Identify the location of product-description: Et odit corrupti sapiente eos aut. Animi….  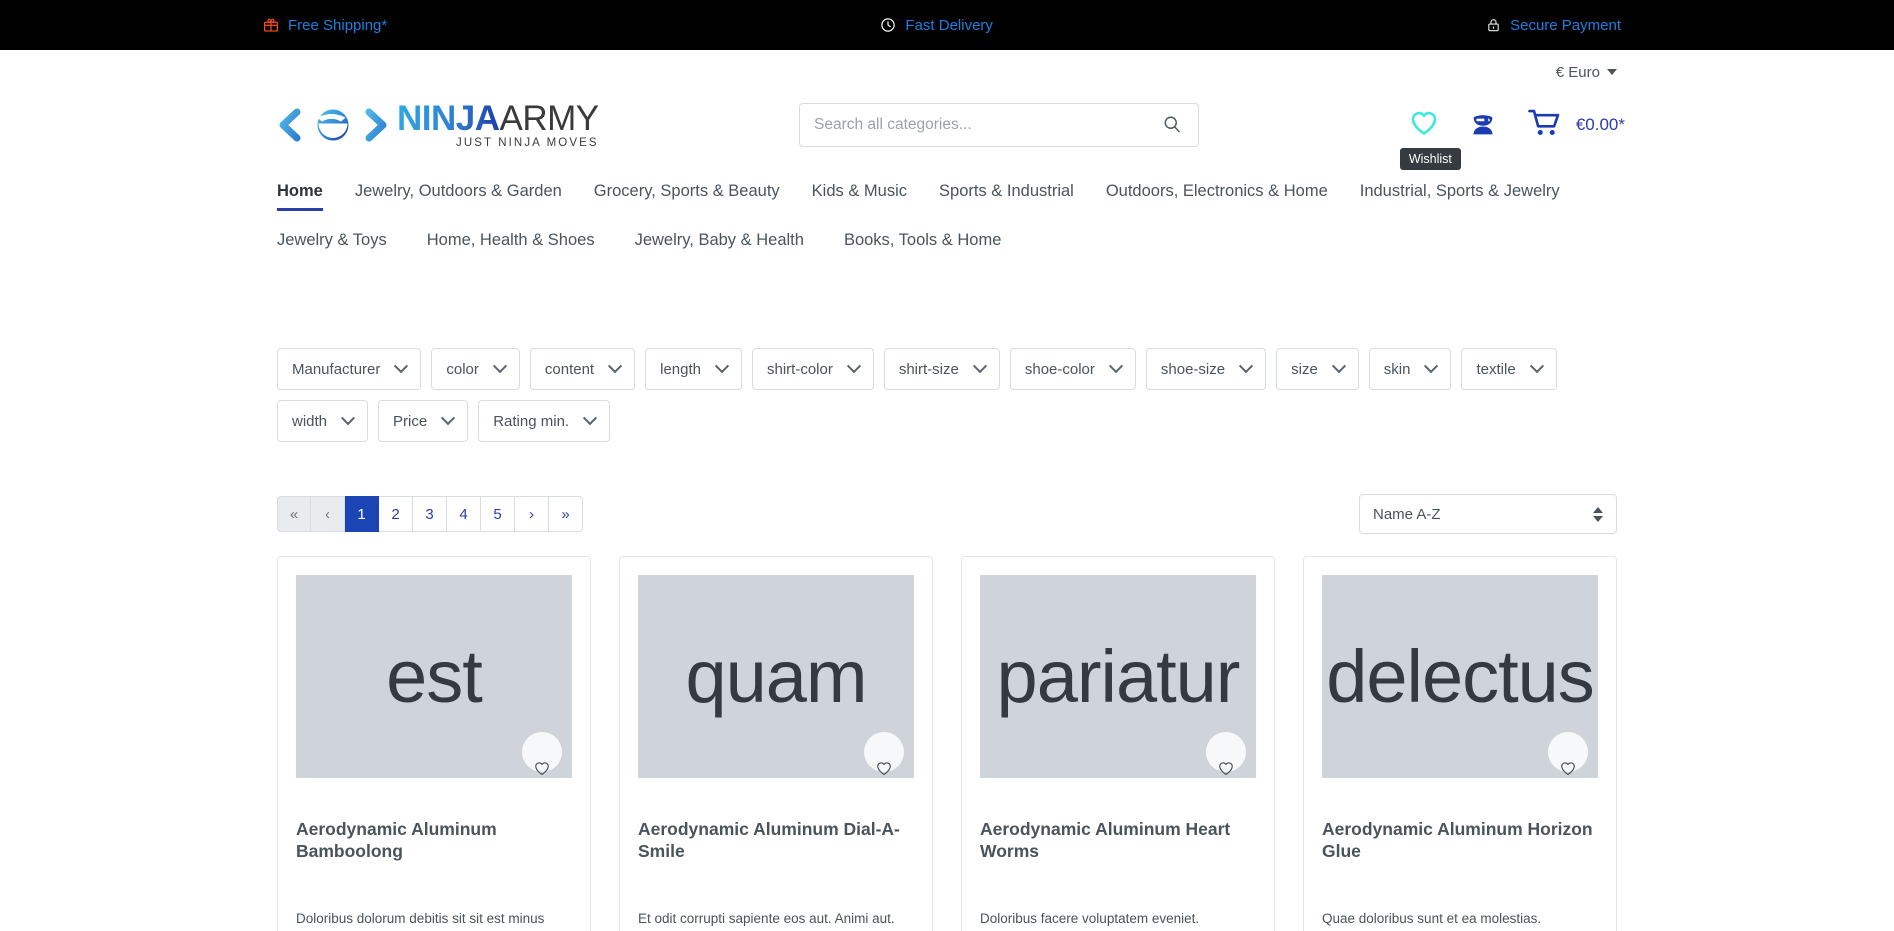
(766, 918).